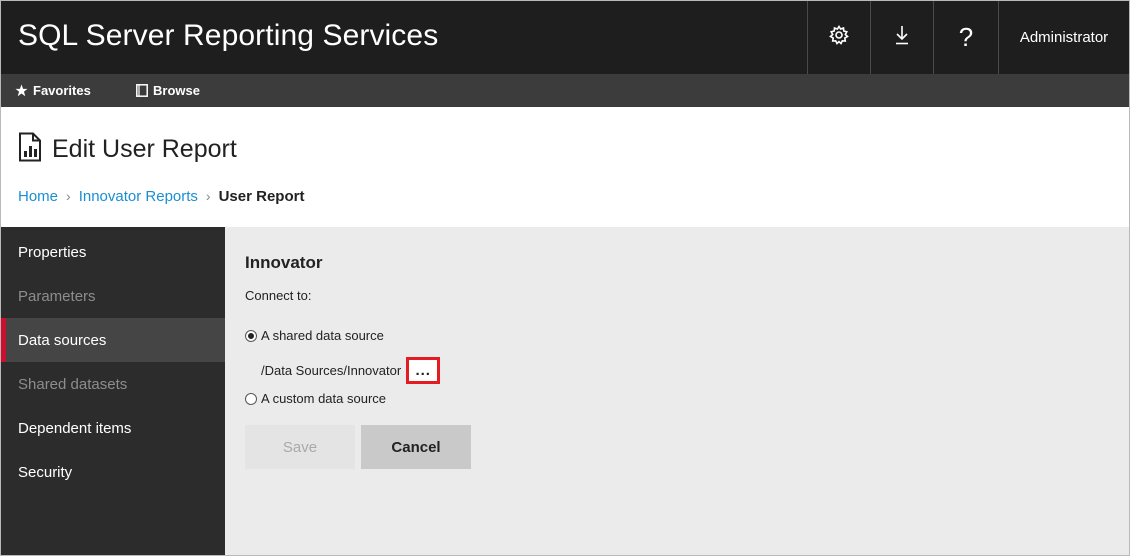  What do you see at coordinates (331, 370) in the screenshot?
I see `shared-data-source-path: /Data Sources/Innovator` at bounding box center [331, 370].